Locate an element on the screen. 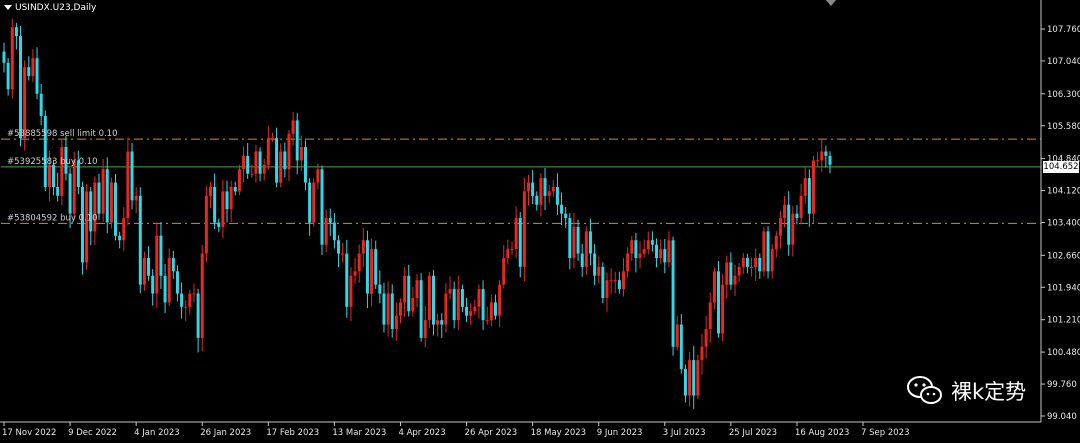  order-label-2: #53804592 buy 0.10 is located at coordinates (52, 218).